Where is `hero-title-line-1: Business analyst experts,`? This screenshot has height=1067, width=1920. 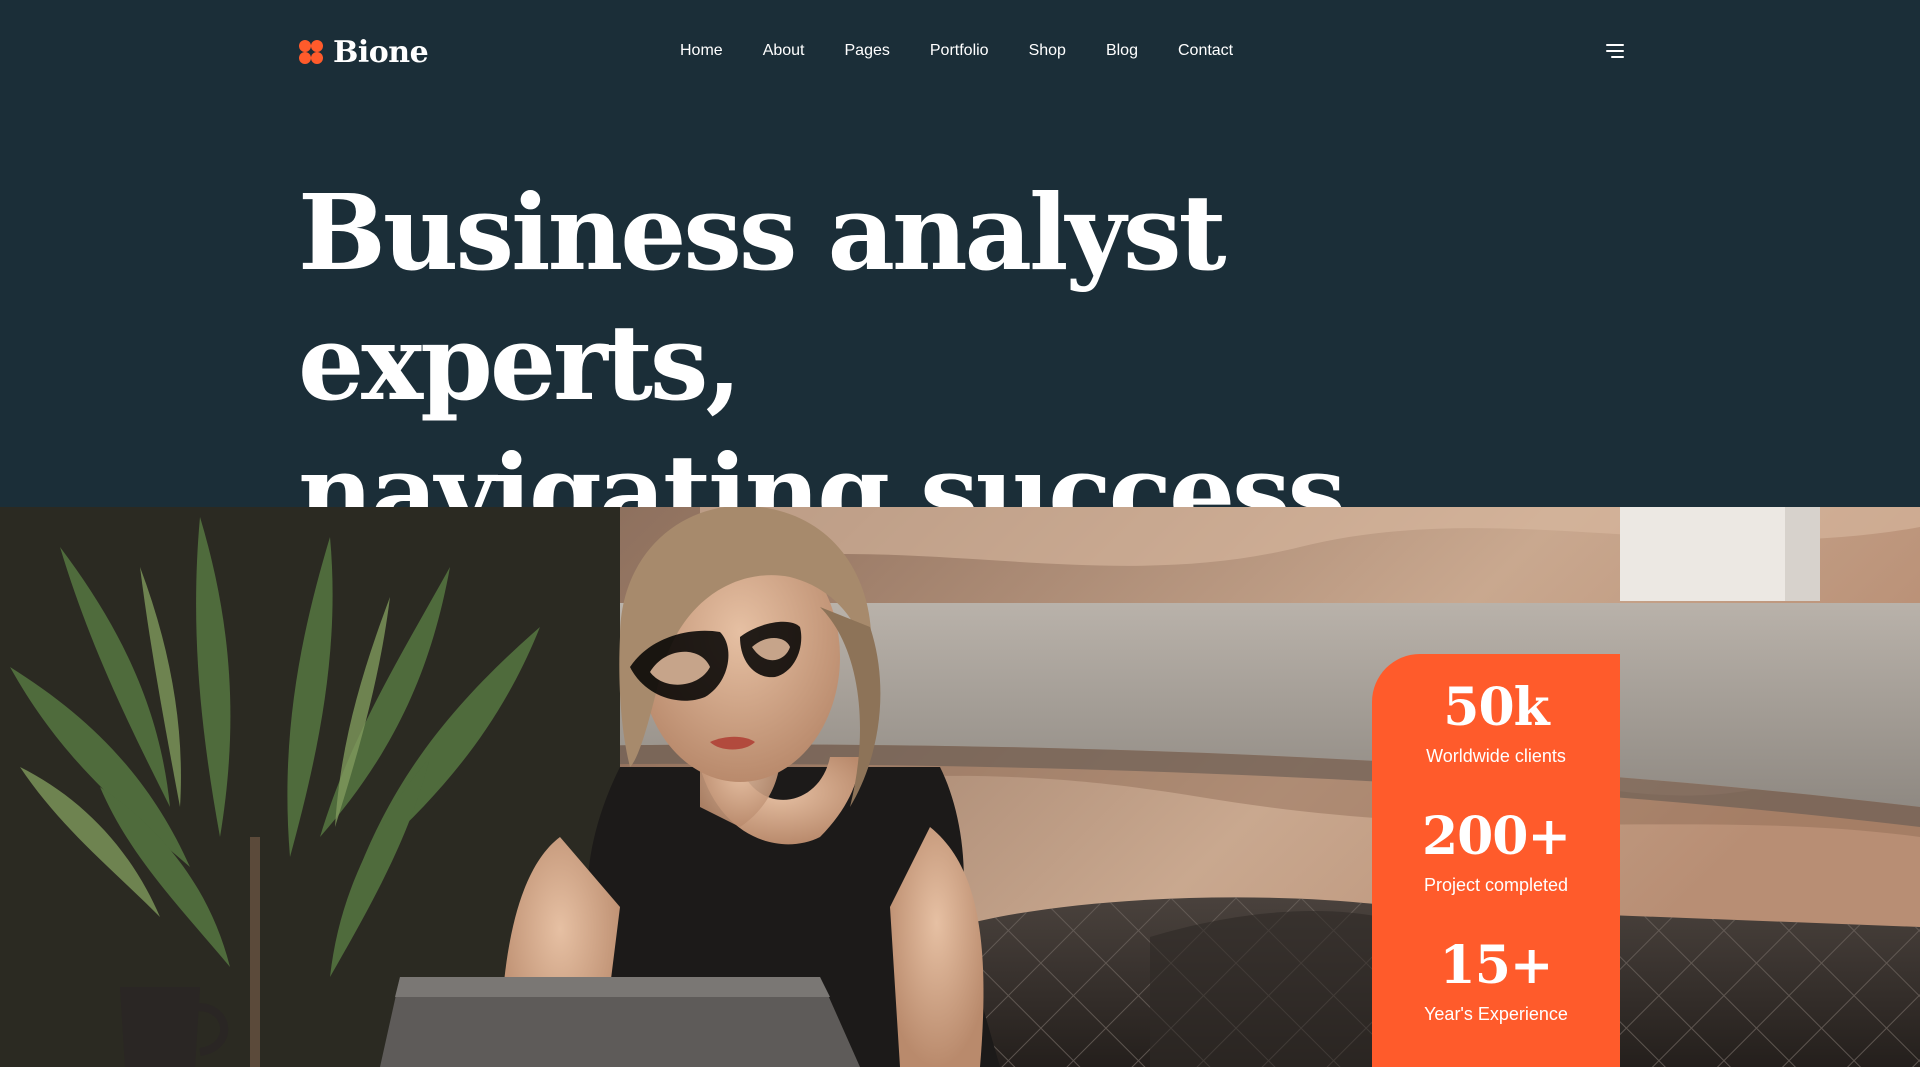
hero-title-line-1: Business analyst experts, is located at coordinates (762, 297).